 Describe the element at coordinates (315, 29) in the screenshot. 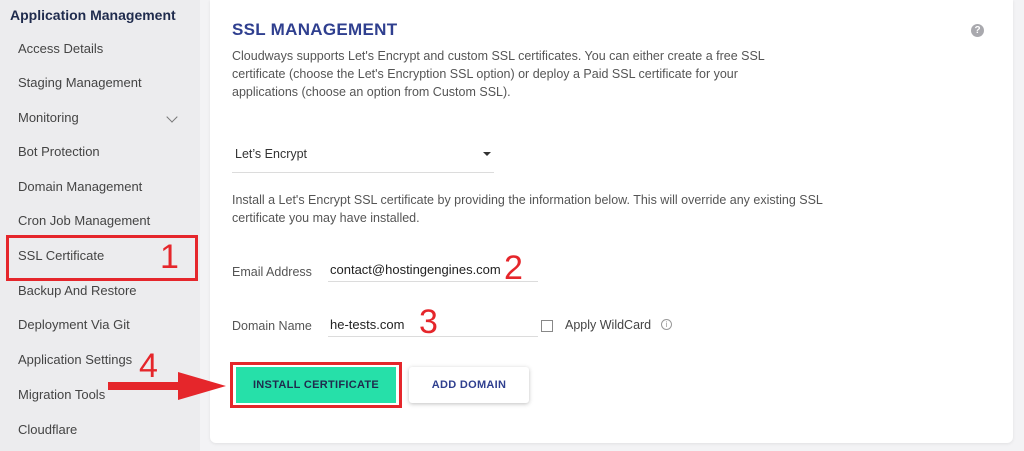

I see `page-title: SSL MANAGEMENT` at that location.